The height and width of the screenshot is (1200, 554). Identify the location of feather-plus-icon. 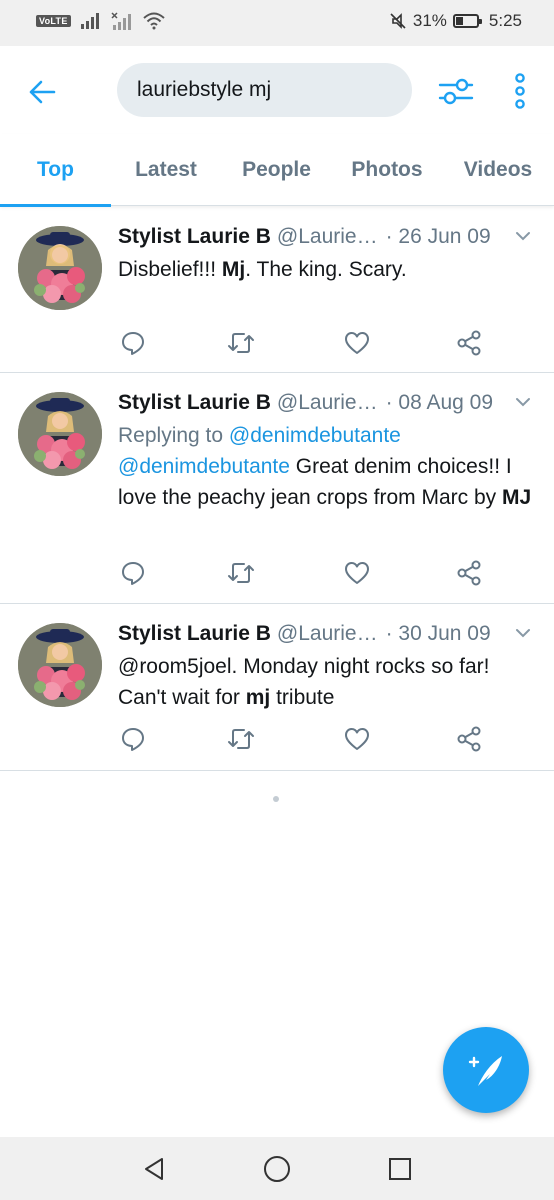
(485, 1071).